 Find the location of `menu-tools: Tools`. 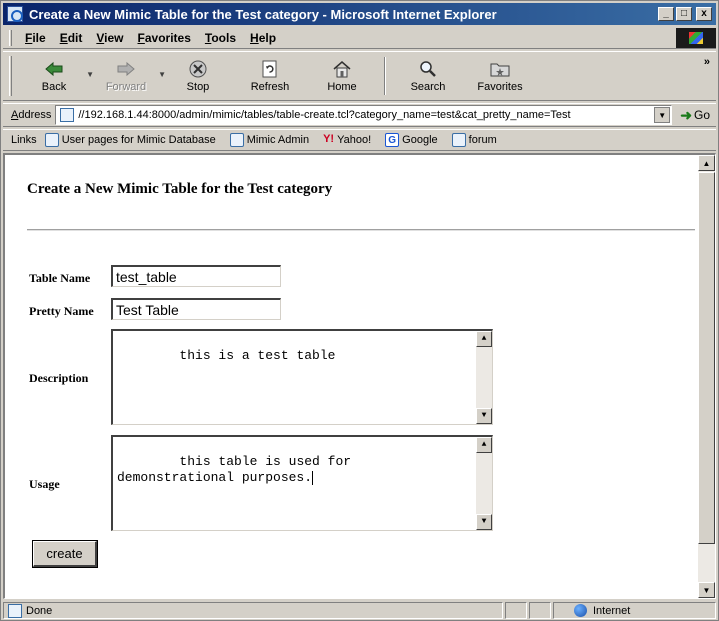

menu-tools: Tools is located at coordinates (220, 38).